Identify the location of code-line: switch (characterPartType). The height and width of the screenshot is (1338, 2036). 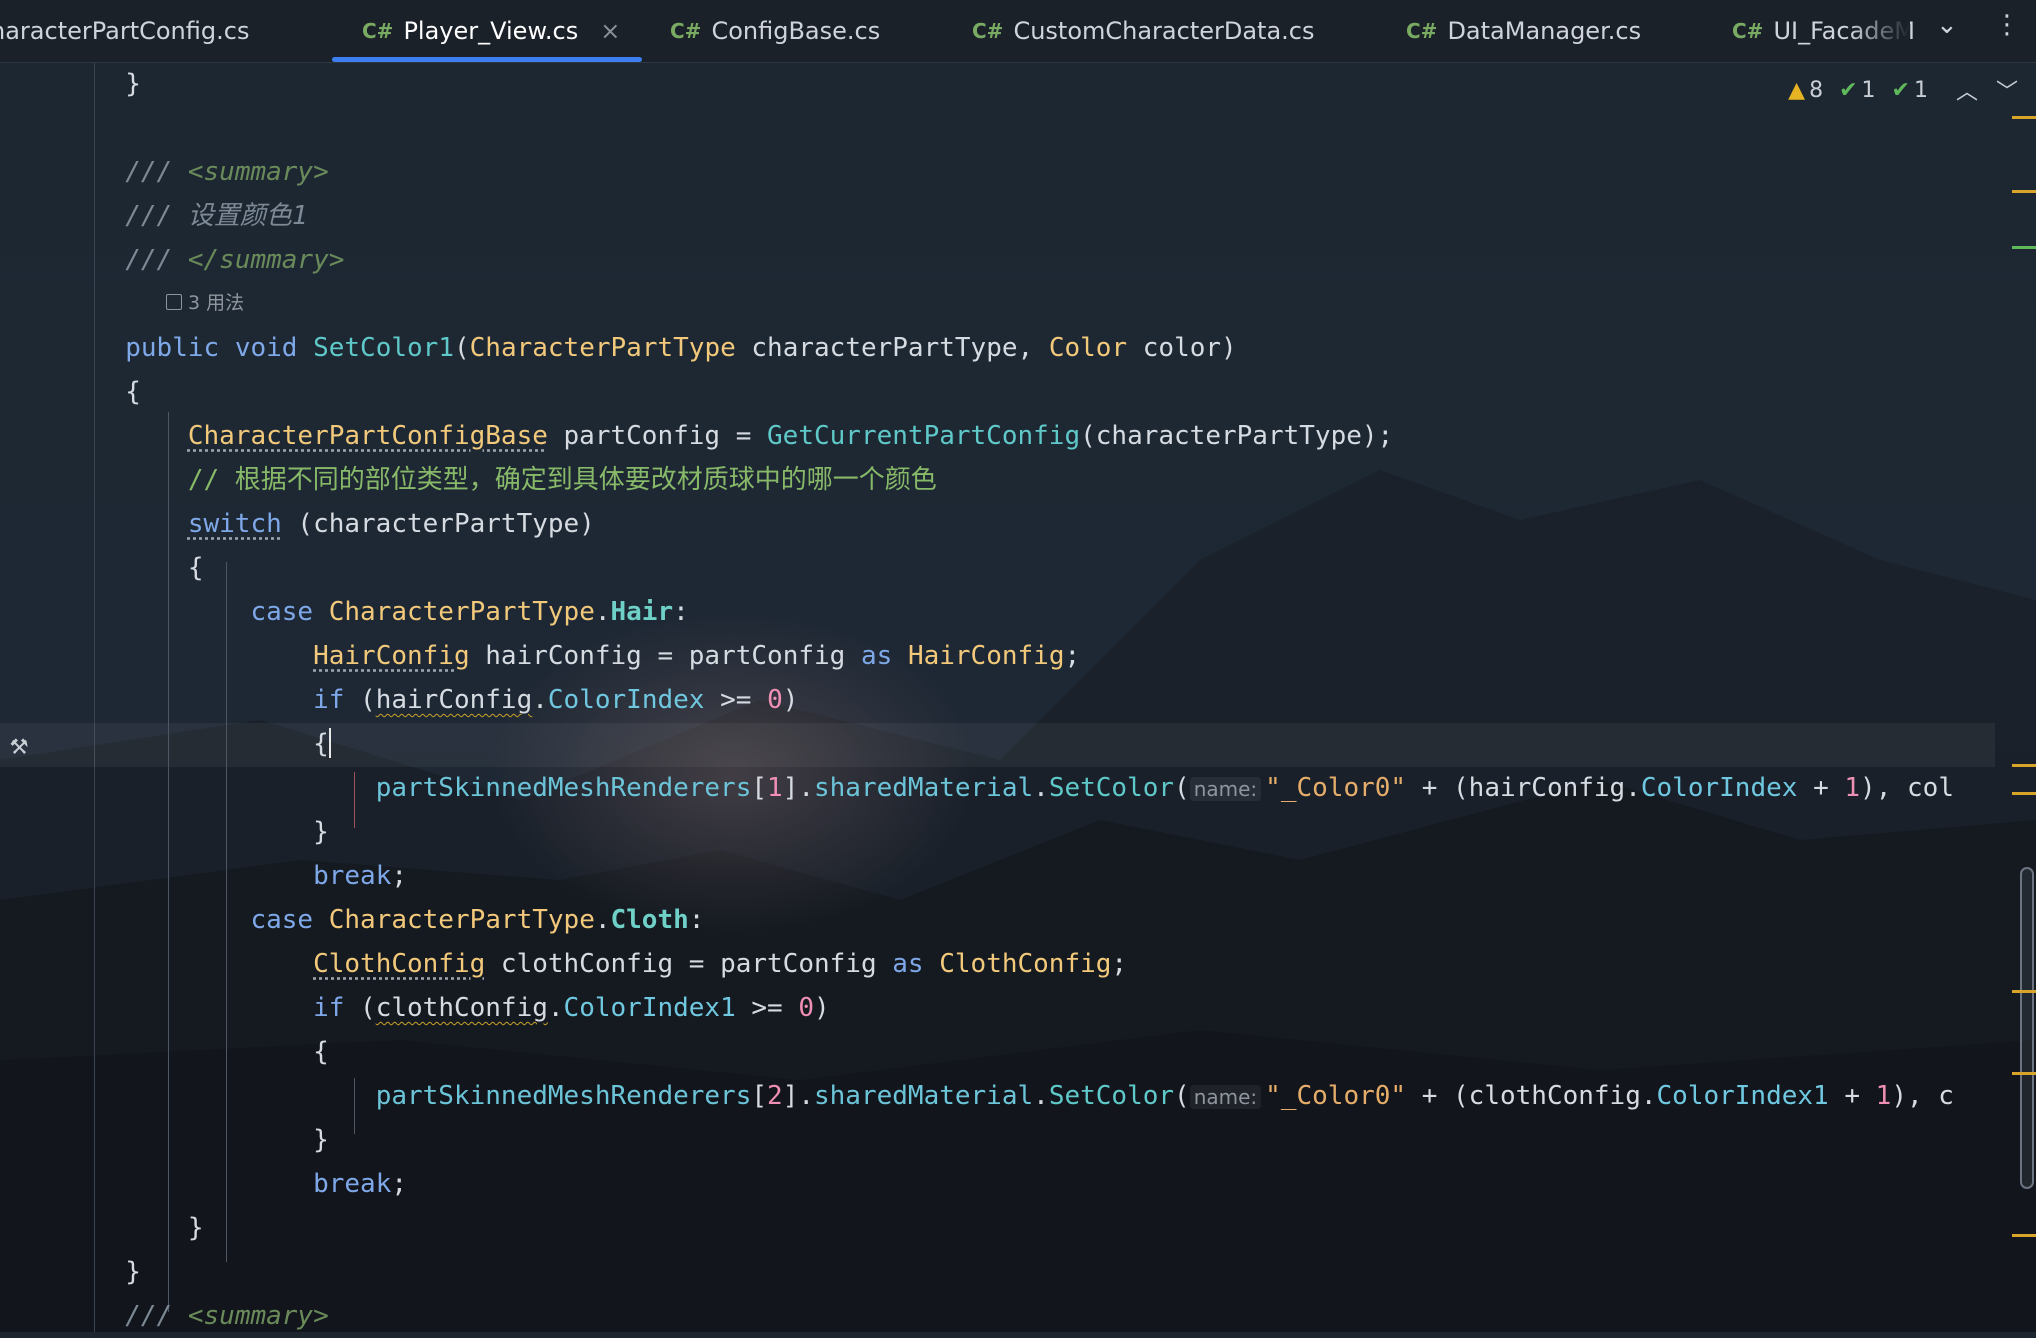
(391, 524).